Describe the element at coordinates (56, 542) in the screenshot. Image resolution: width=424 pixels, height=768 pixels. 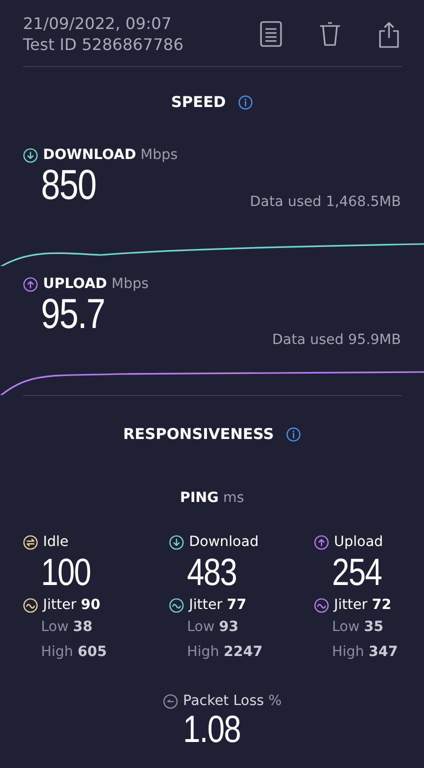
I see `ping-label: Idle` at that location.